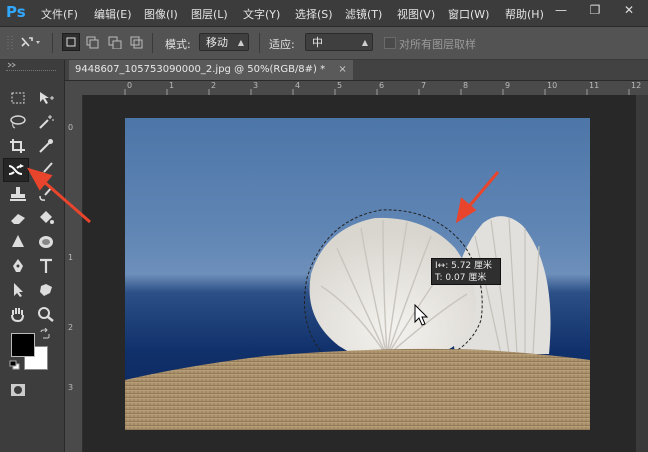 This screenshot has width=648, height=452. What do you see at coordinates (363, 14) in the screenshot?
I see `menu-filter: 滤镜(T)` at bounding box center [363, 14].